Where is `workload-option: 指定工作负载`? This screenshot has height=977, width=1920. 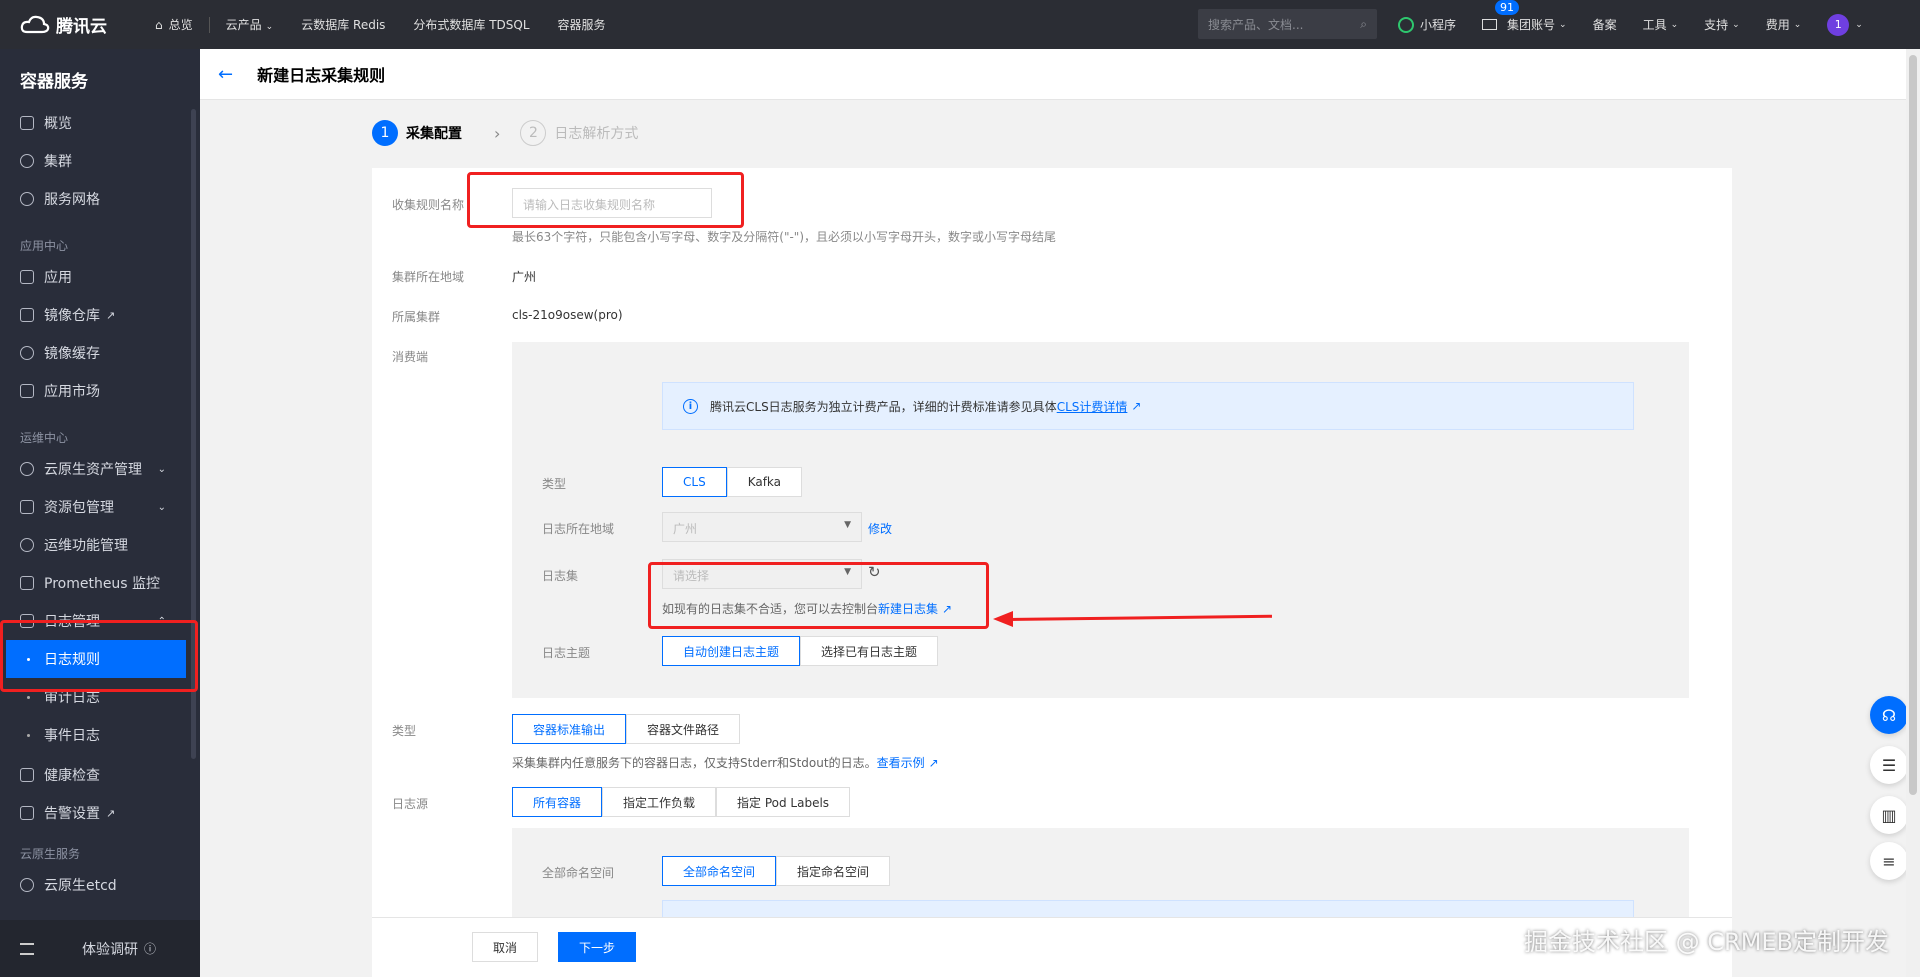
workload-option: 指定工作负载 is located at coordinates (659, 802).